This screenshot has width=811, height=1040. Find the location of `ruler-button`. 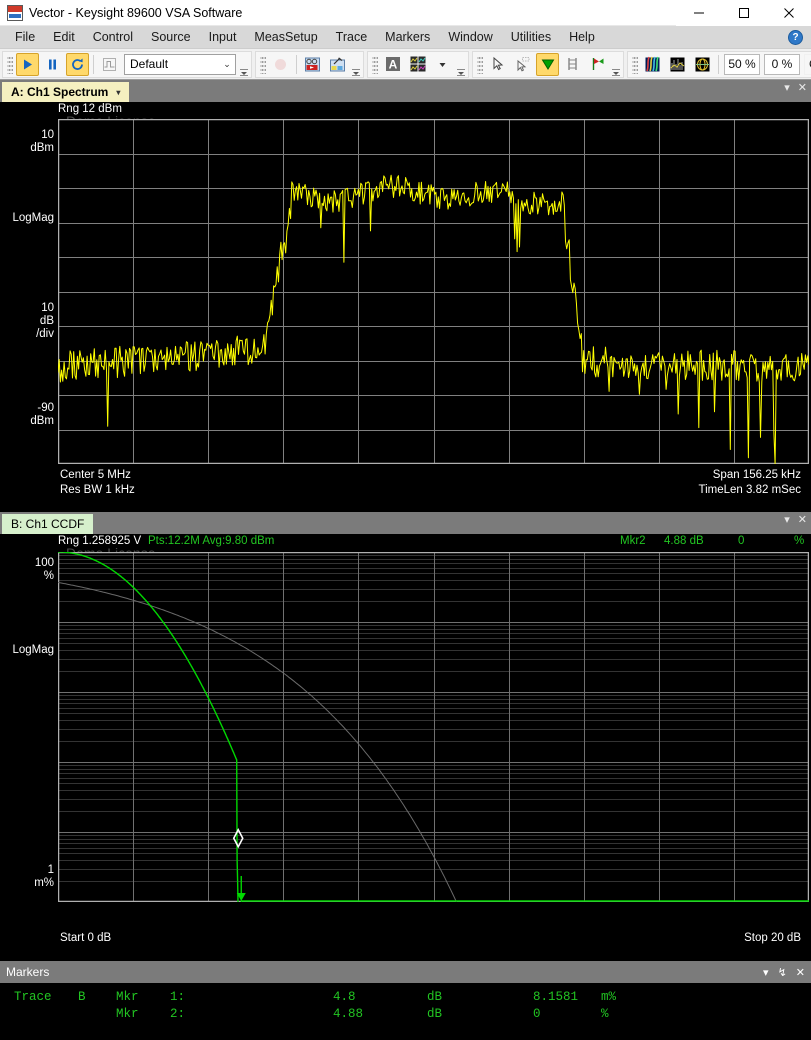

ruler-button is located at coordinates (572, 64).